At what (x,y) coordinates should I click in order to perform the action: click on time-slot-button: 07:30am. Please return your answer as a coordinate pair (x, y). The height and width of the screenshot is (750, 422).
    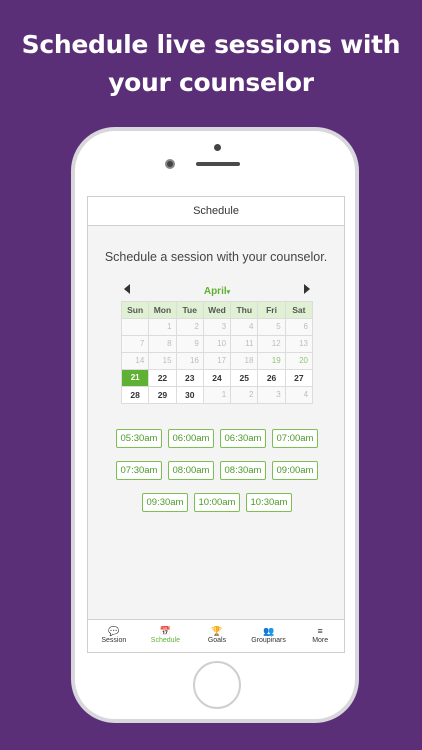
    Looking at the image, I should click on (139, 470).